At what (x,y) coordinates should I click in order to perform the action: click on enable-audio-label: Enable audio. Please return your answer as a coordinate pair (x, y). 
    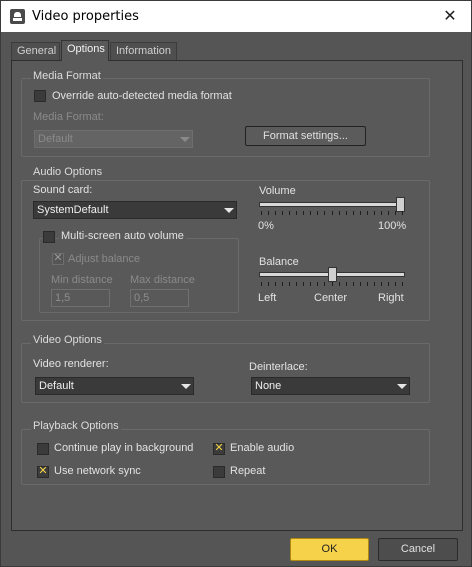
    Looking at the image, I should click on (262, 448).